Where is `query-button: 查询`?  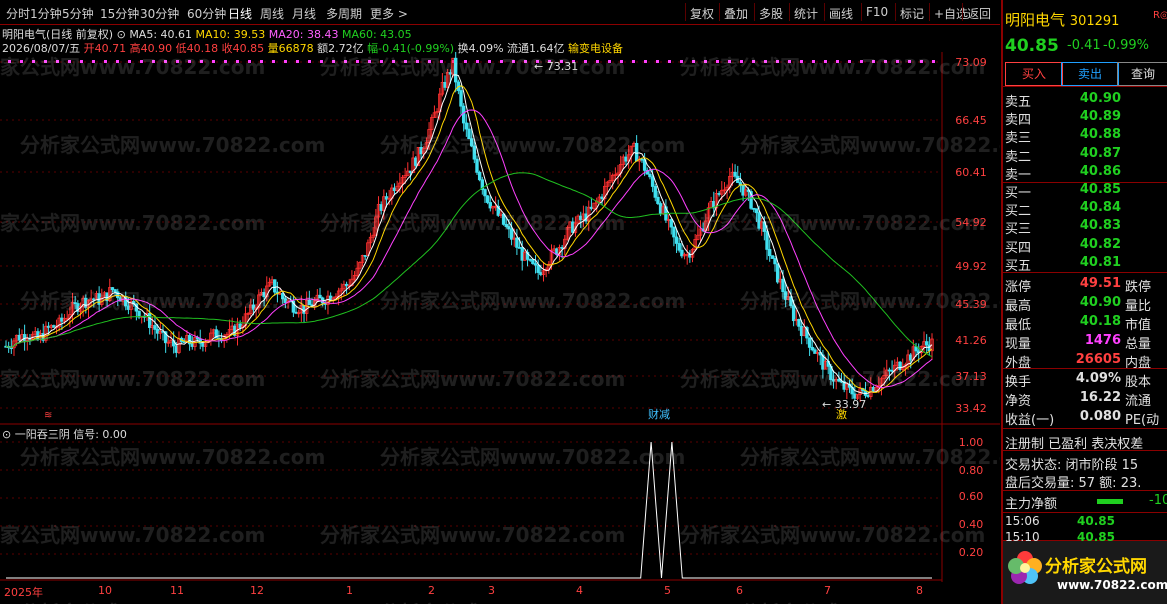 query-button: 查询 is located at coordinates (1142, 74).